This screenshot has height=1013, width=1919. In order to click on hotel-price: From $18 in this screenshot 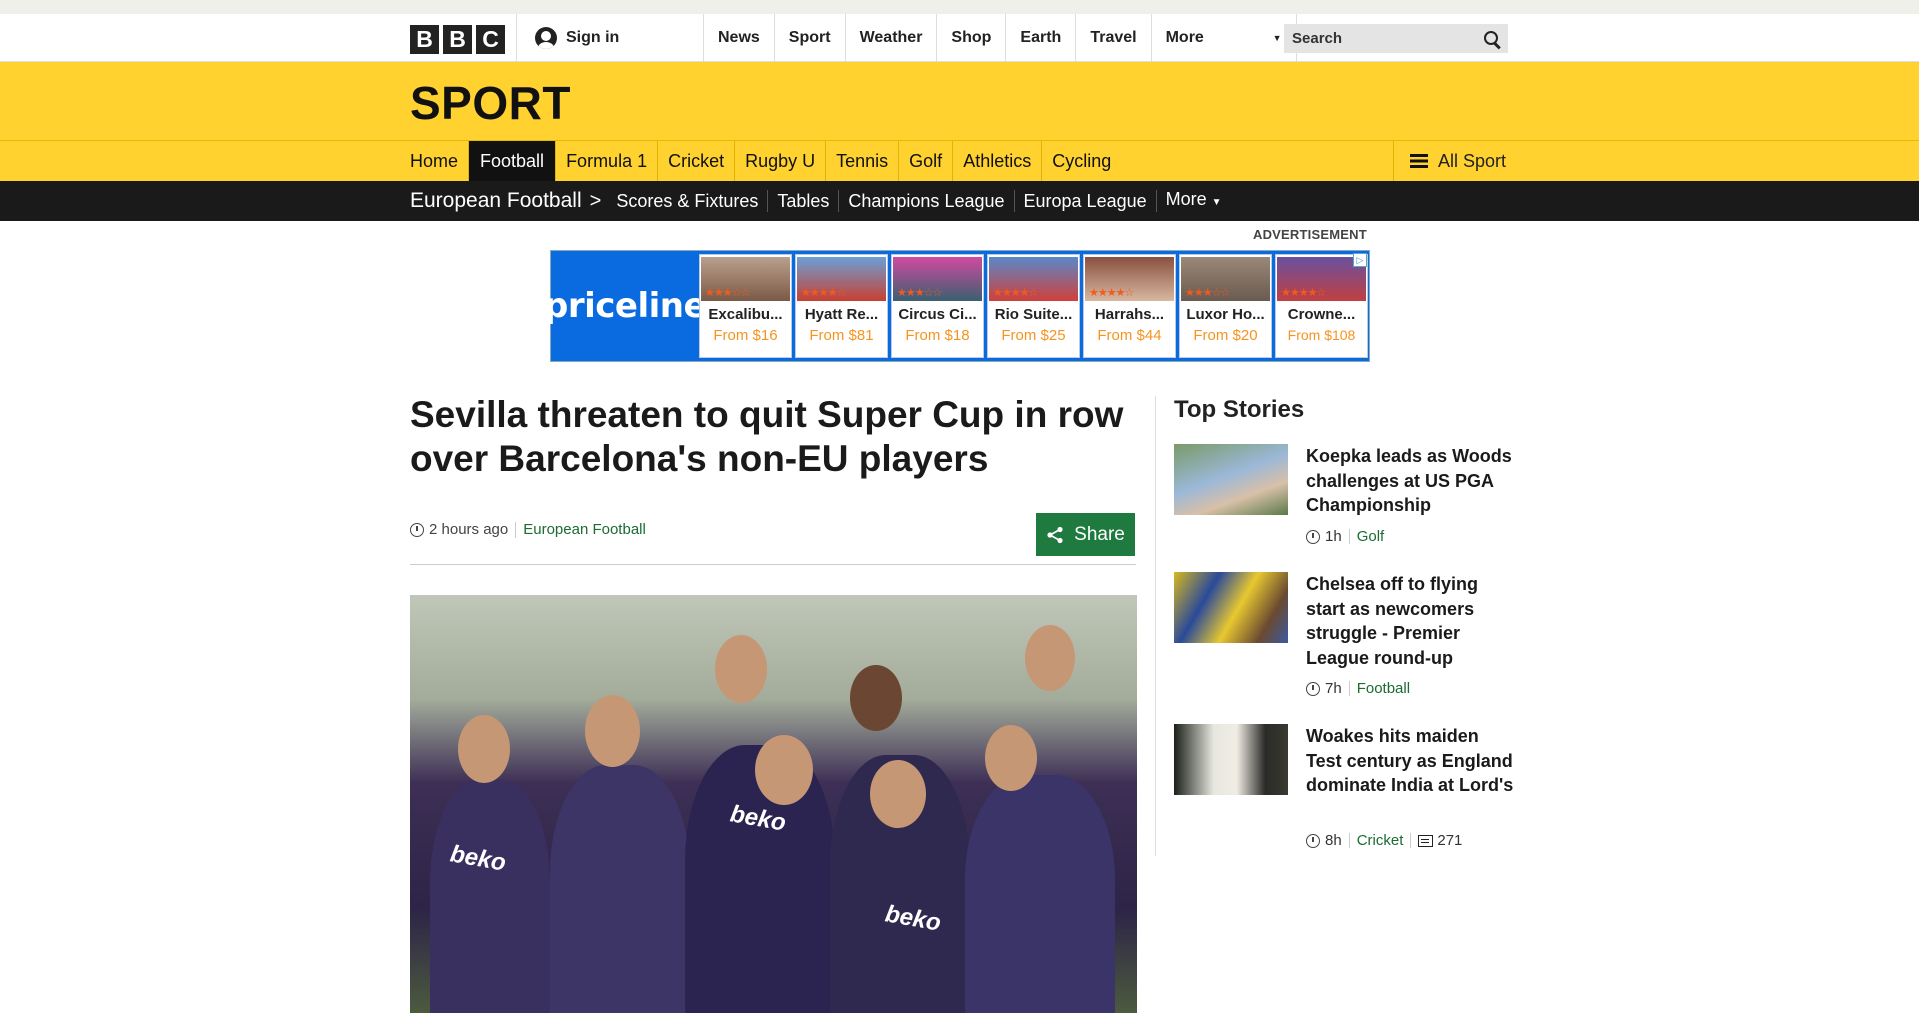, I will do `click(937, 335)`.